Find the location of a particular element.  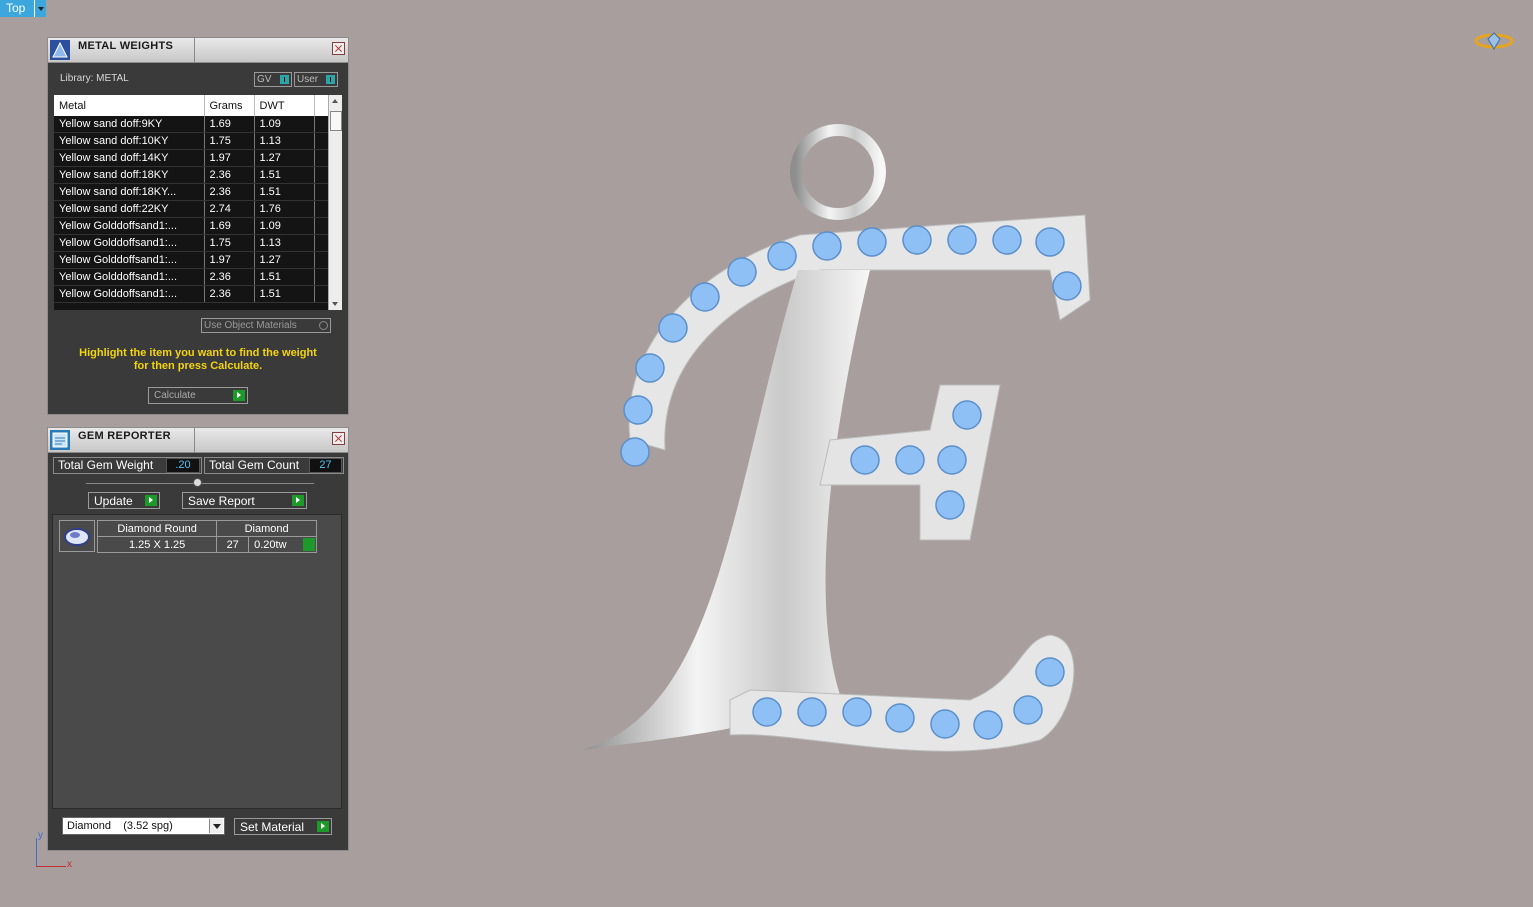

metal-weights-logo-icon is located at coordinates (60, 50).